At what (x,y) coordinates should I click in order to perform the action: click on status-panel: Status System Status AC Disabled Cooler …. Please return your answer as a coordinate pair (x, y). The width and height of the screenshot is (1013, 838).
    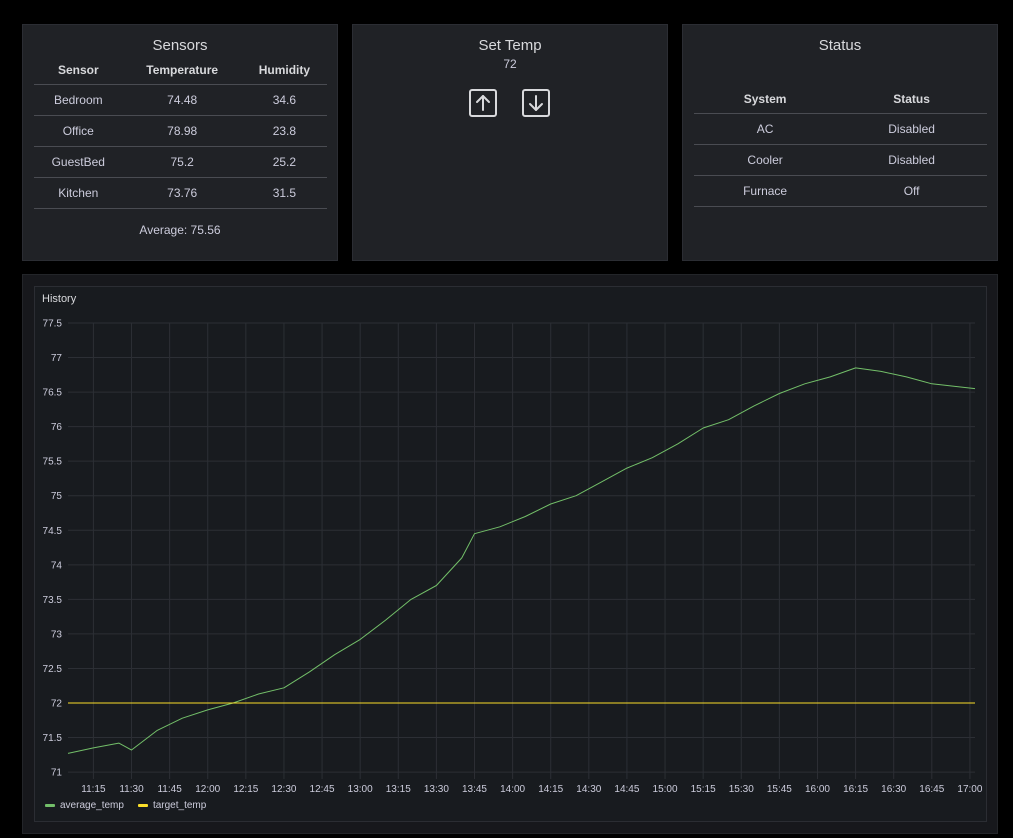
    Looking at the image, I should click on (840, 142).